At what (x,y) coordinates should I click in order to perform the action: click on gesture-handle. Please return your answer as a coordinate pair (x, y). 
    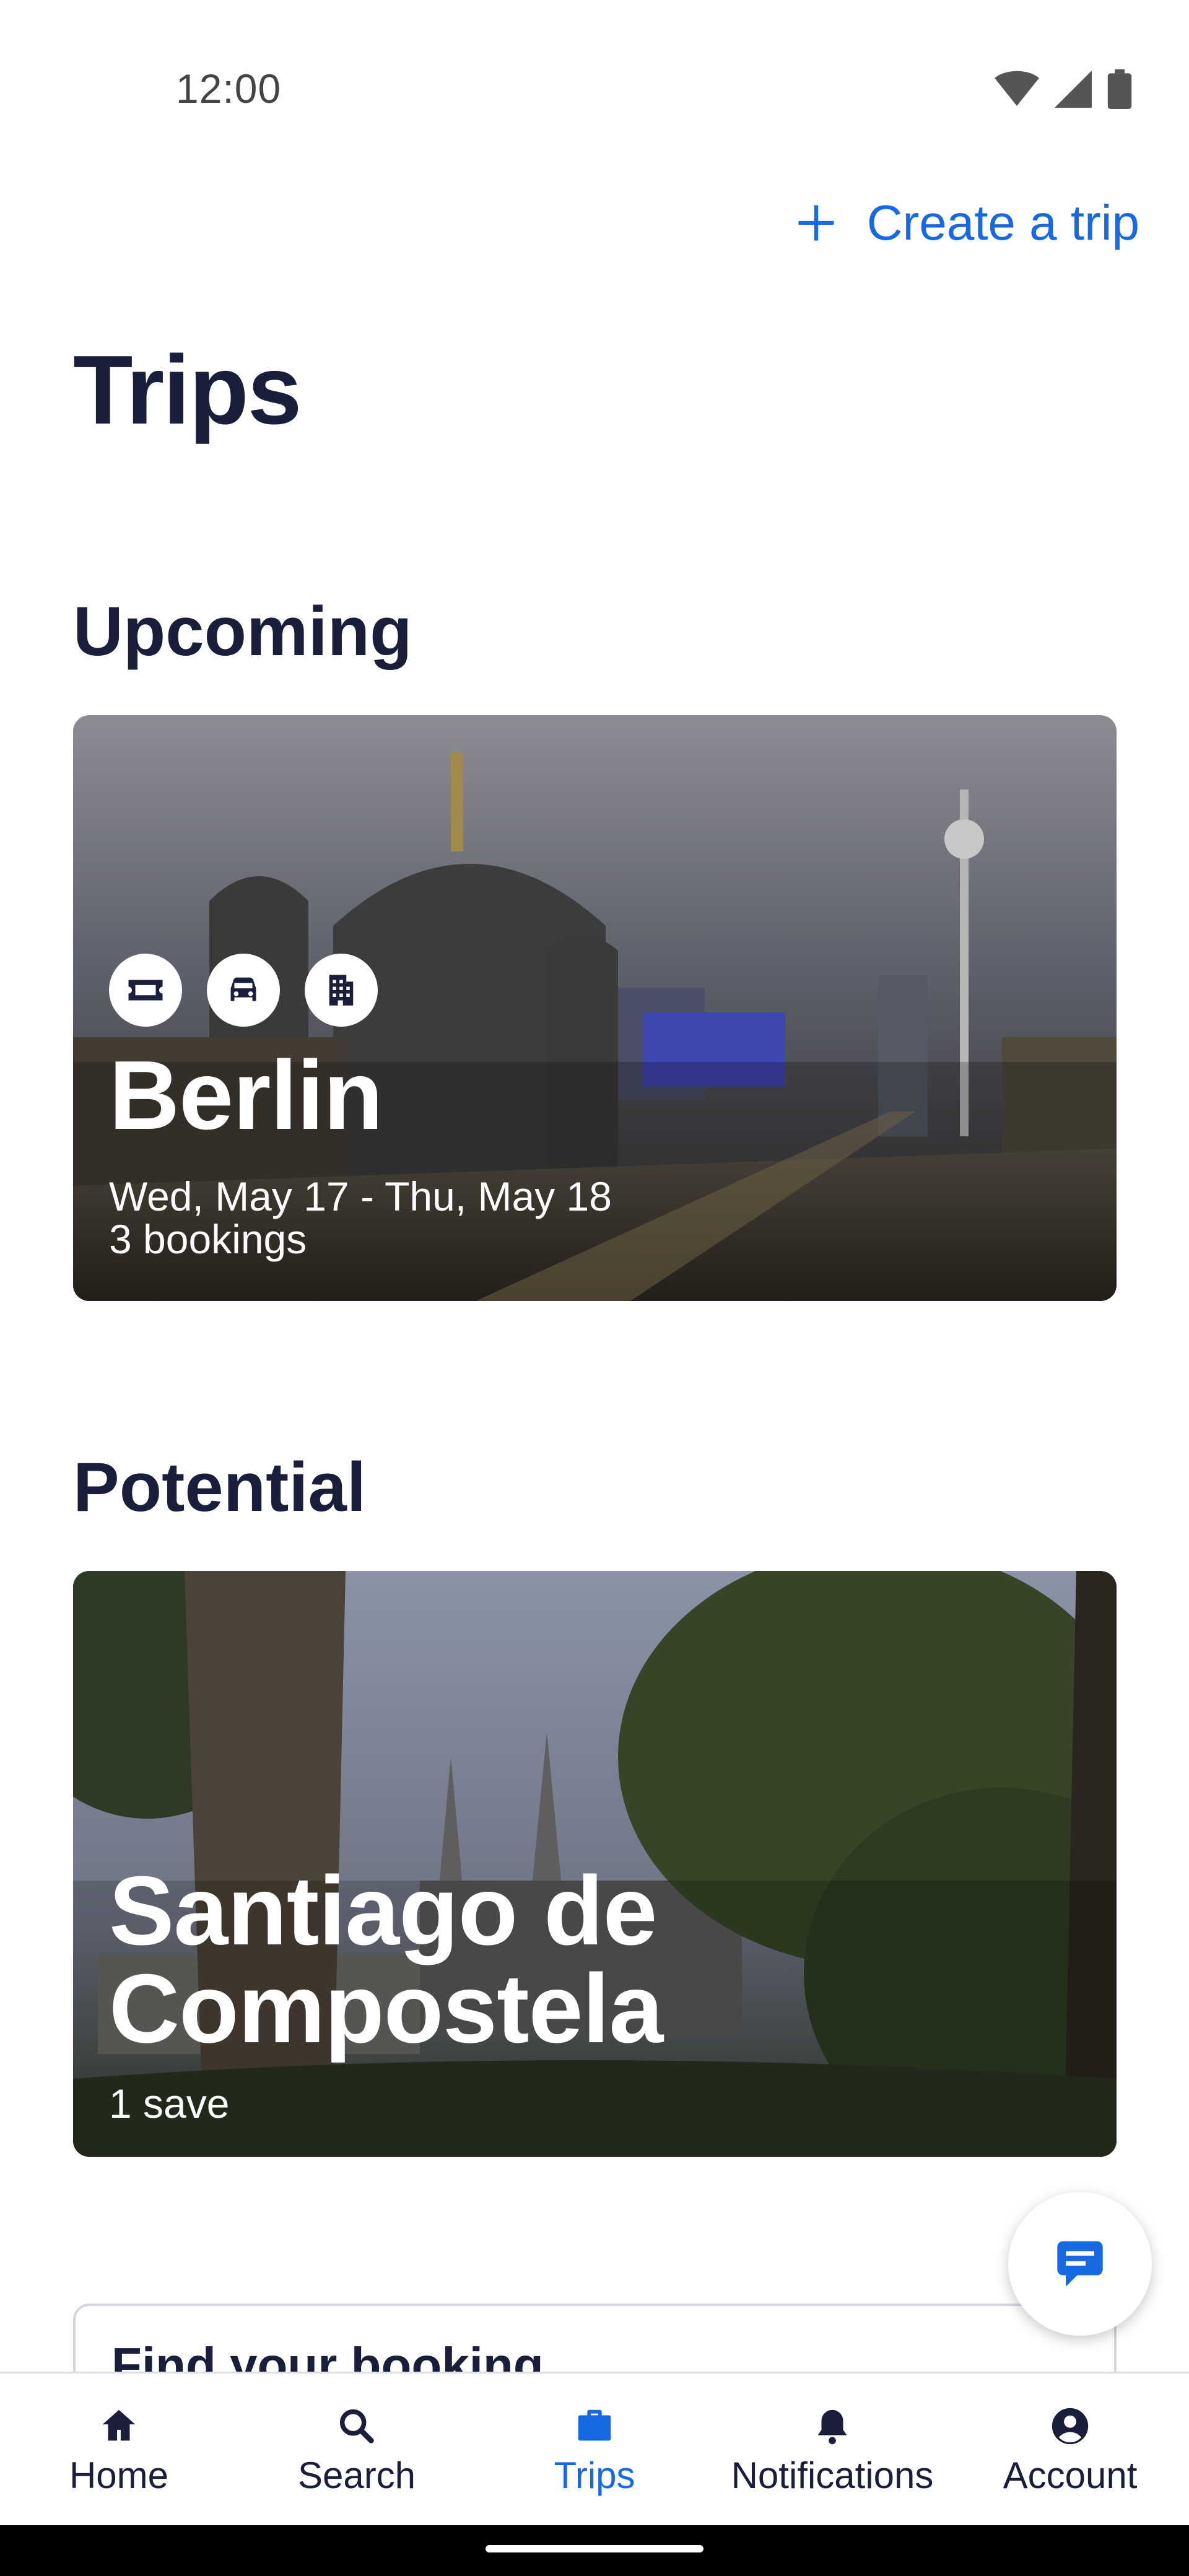
    Looking at the image, I should click on (594, 2548).